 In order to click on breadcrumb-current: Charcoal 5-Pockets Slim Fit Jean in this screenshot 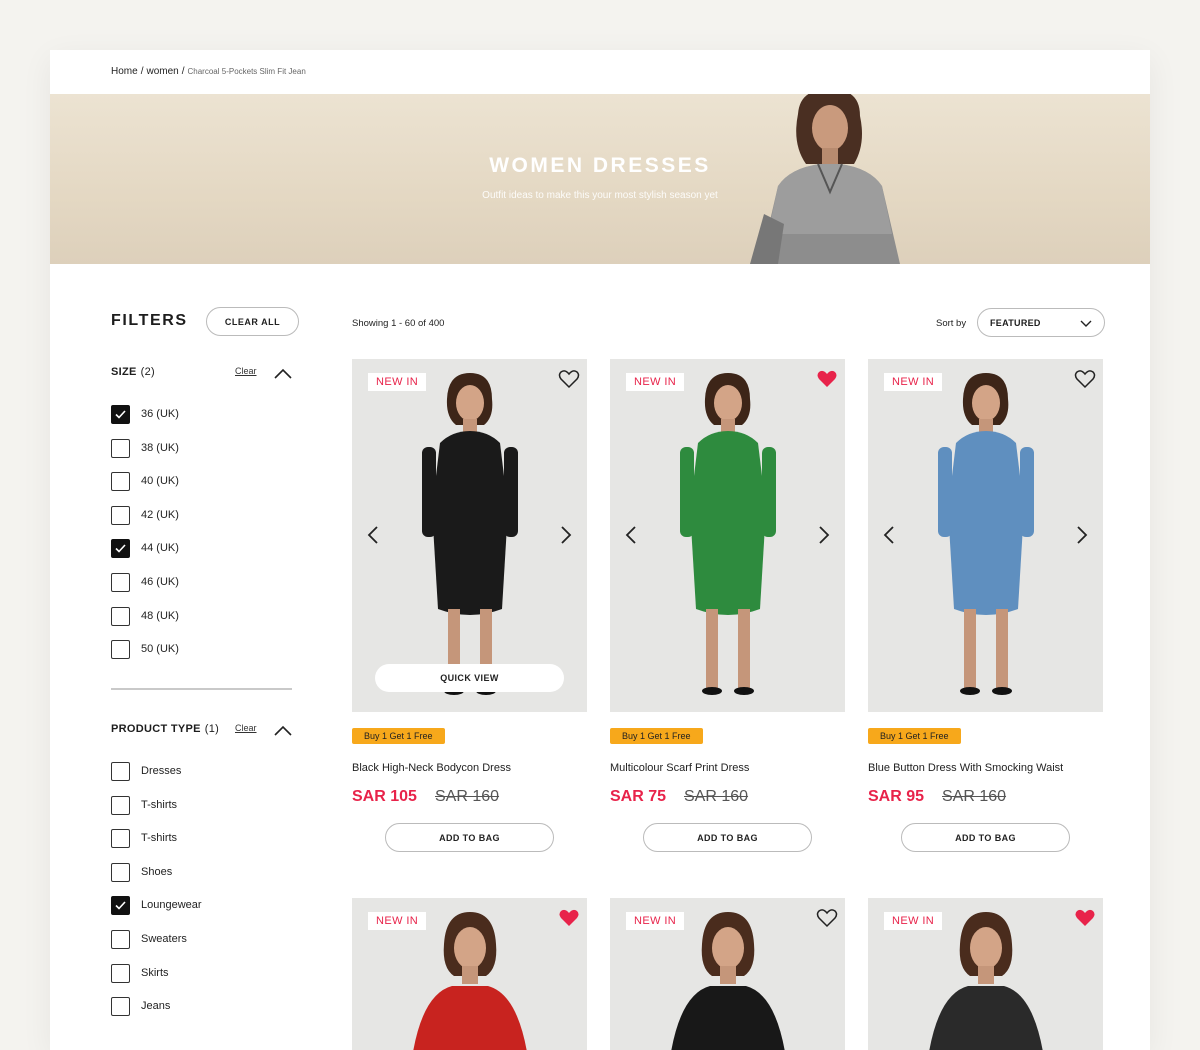, I will do `click(246, 71)`.